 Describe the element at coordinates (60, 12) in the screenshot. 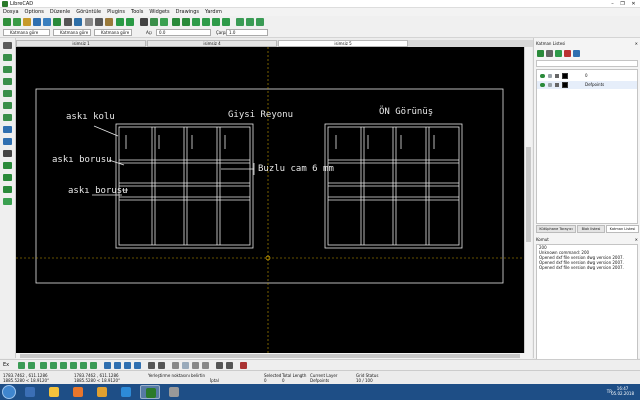

I see `menu-duzenle: Düzenle` at that location.